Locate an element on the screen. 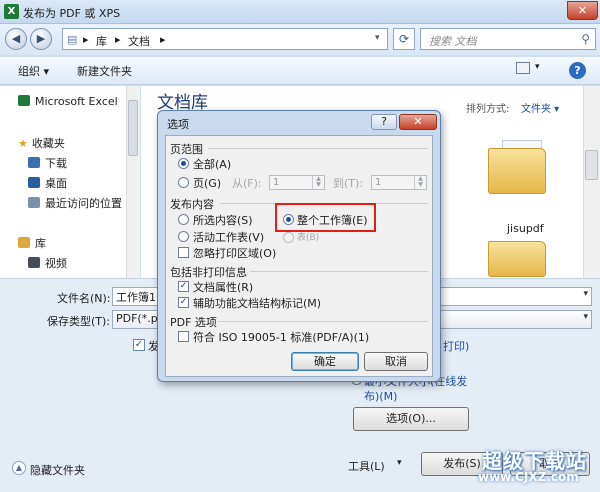  ok-button: 确定 is located at coordinates (325, 361).